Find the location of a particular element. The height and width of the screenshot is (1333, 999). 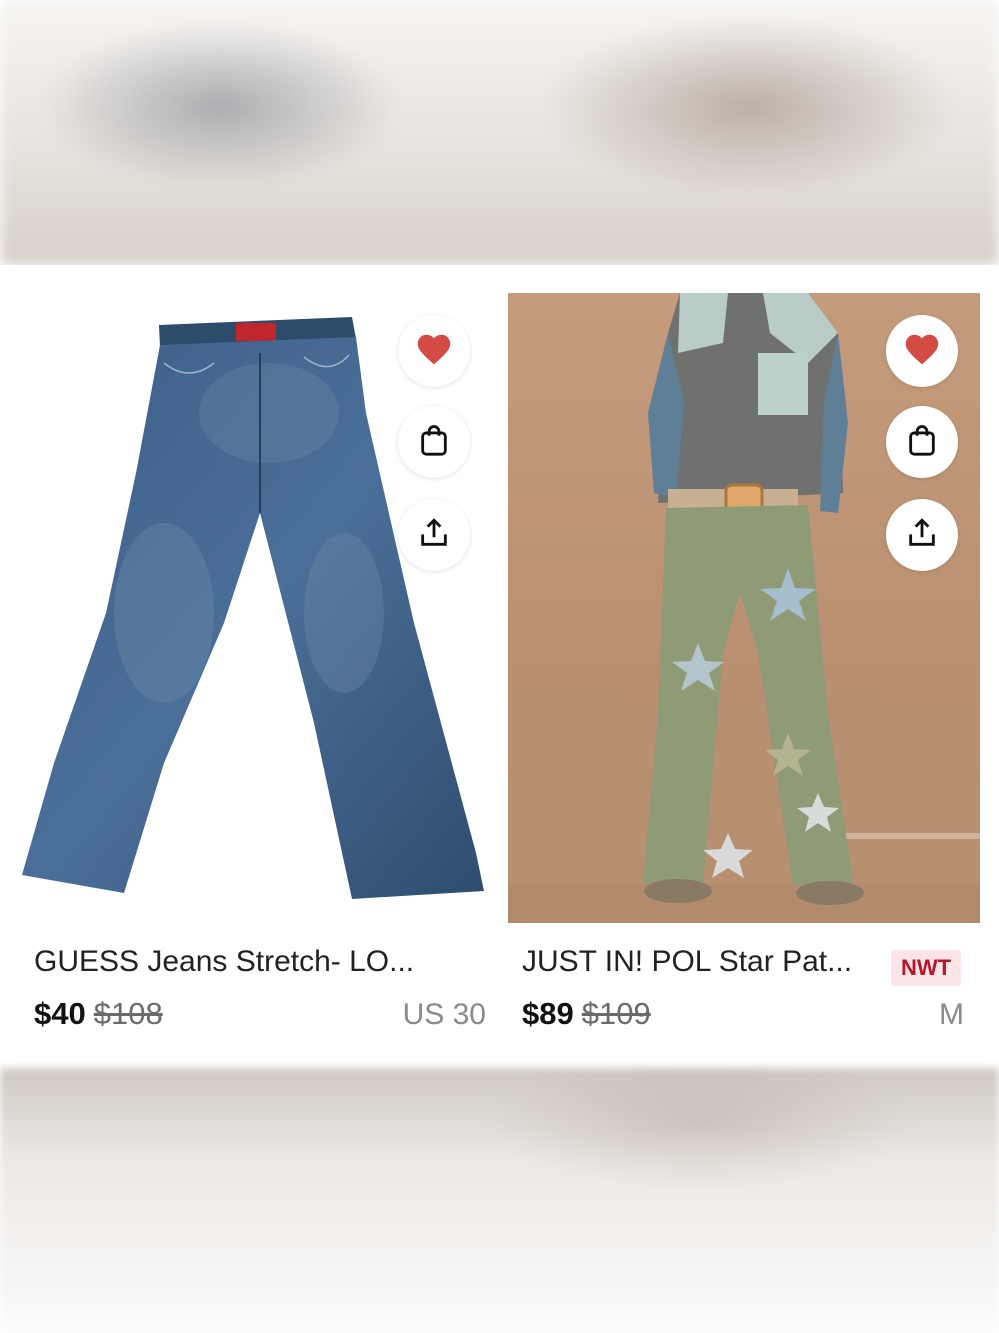

original-price: $108 is located at coordinates (128, 1013).